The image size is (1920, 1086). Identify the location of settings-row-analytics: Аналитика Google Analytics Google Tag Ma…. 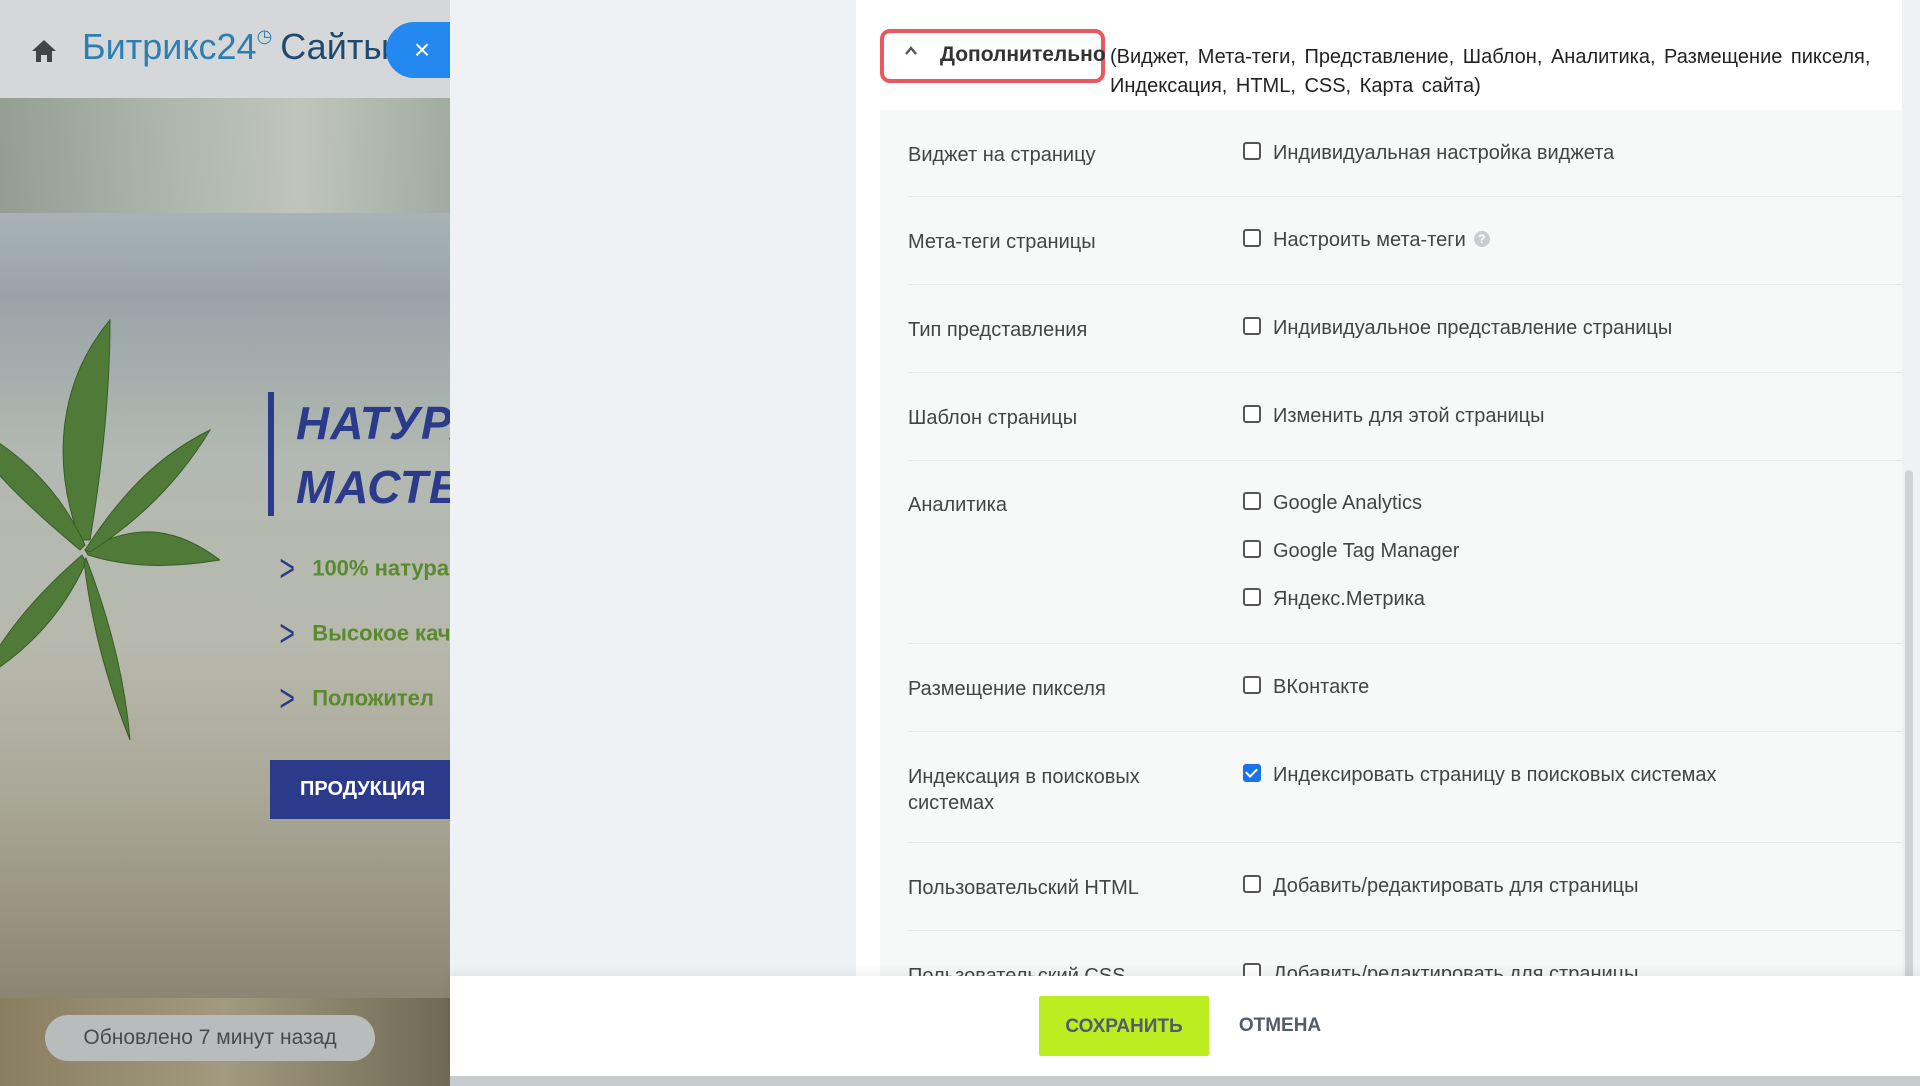
(1405, 552).